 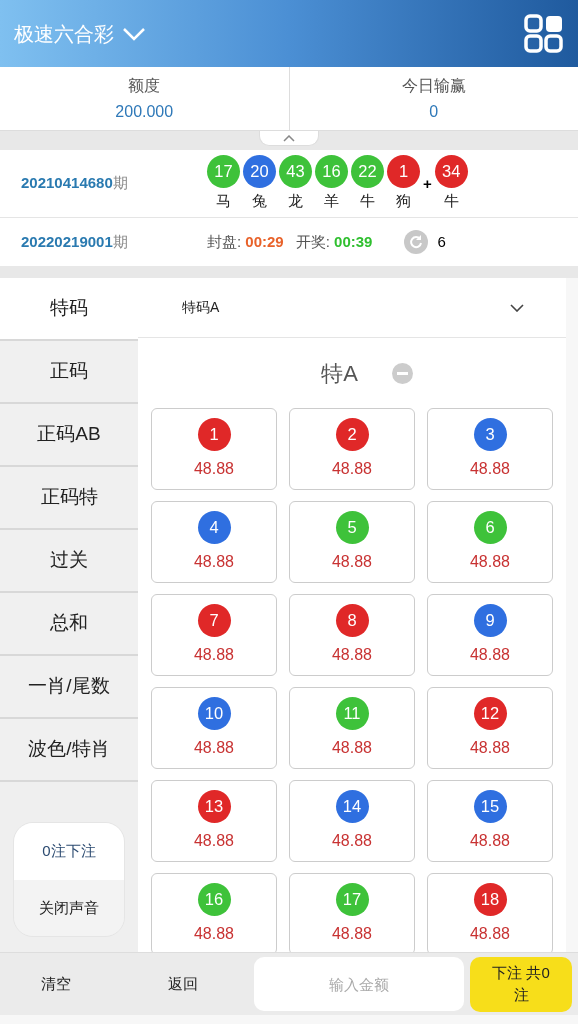 I want to click on zodiac-label: 龙, so click(x=295, y=200).